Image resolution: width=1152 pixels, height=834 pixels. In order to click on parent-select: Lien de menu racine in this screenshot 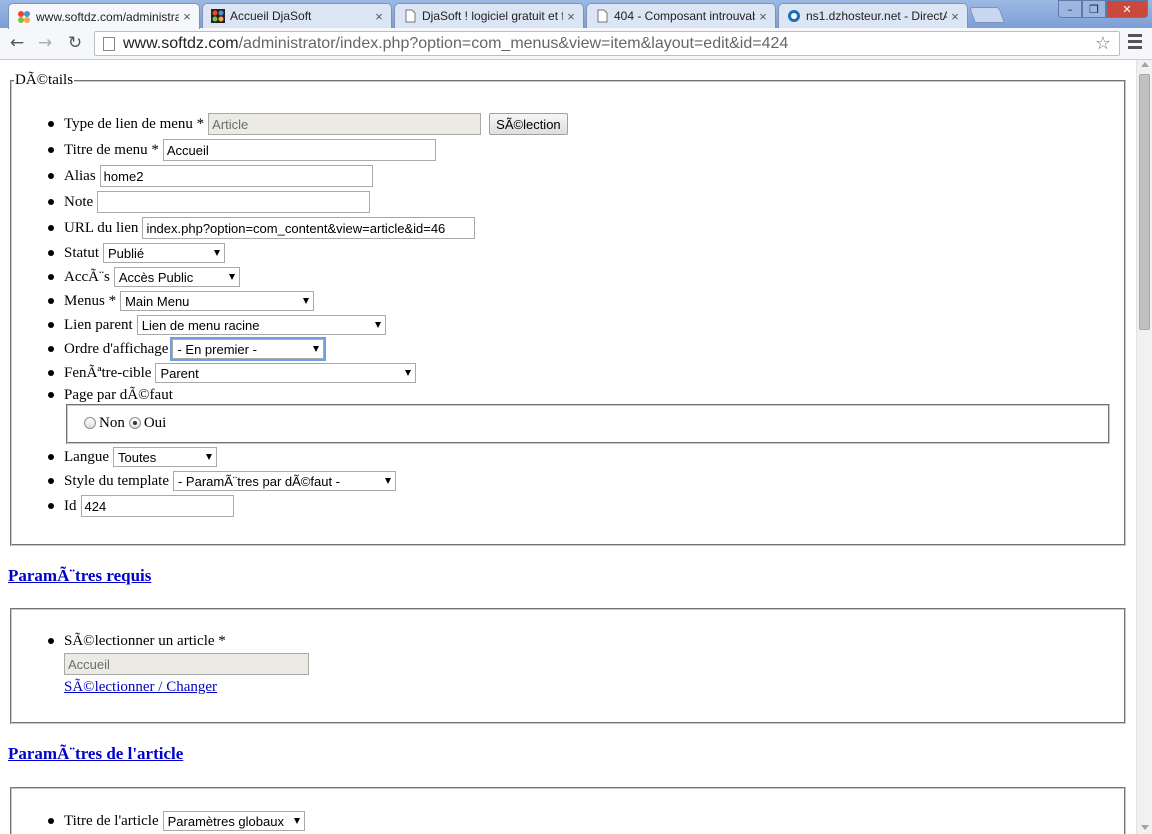, I will do `click(261, 325)`.